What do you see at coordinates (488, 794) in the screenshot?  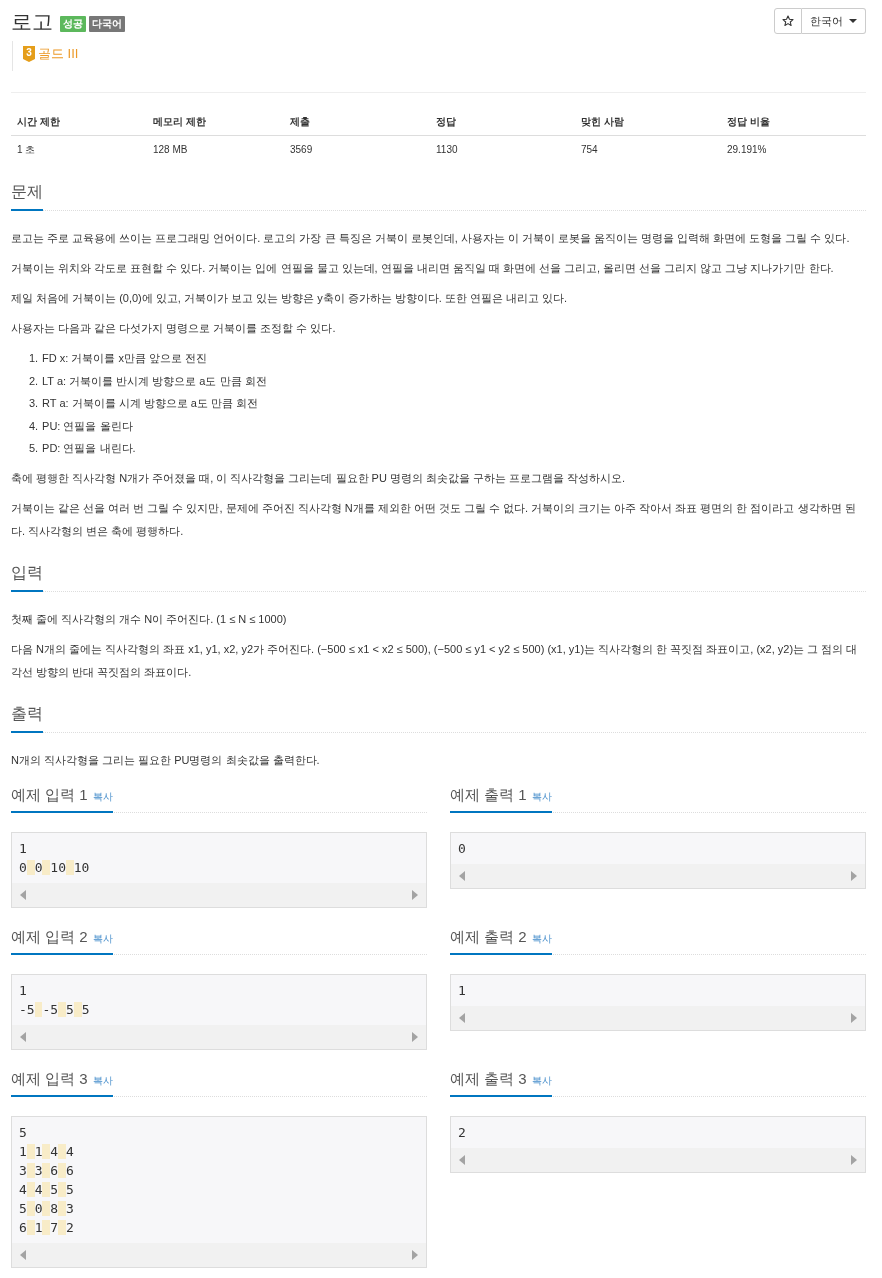 I see `sample-title: 예제 출력 1` at bounding box center [488, 794].